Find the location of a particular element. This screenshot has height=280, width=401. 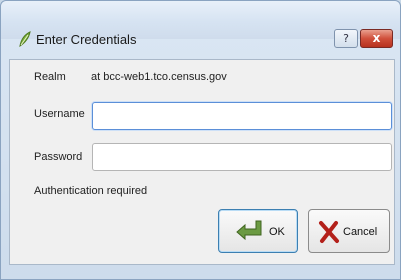

help-button: ? is located at coordinates (346, 38).